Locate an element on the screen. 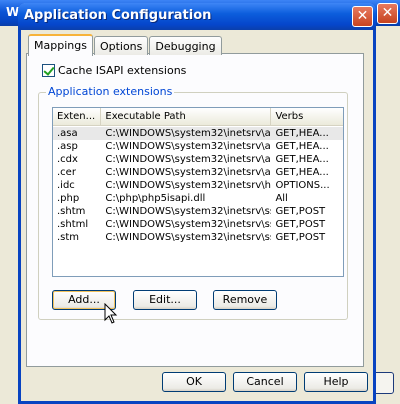  list-header: Exten... Executable Path Verbs is located at coordinates (198, 117).